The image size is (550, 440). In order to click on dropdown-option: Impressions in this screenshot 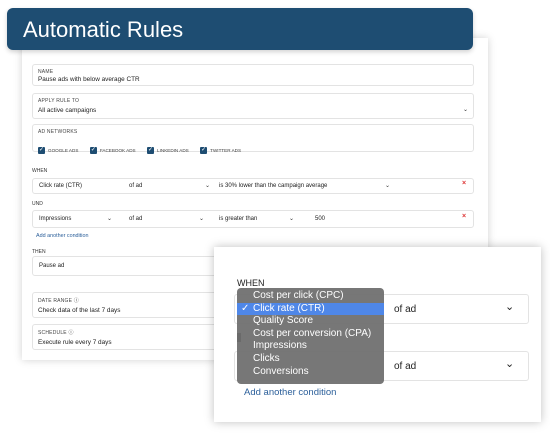, I will do `click(310, 346)`.